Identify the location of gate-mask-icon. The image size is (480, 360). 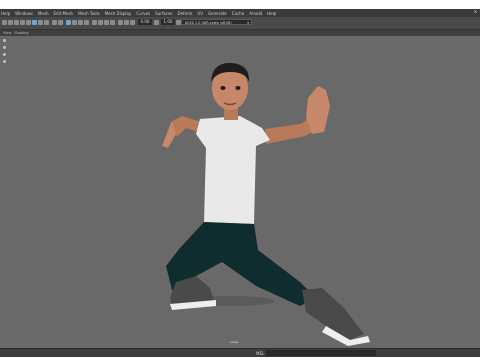
(54, 22).